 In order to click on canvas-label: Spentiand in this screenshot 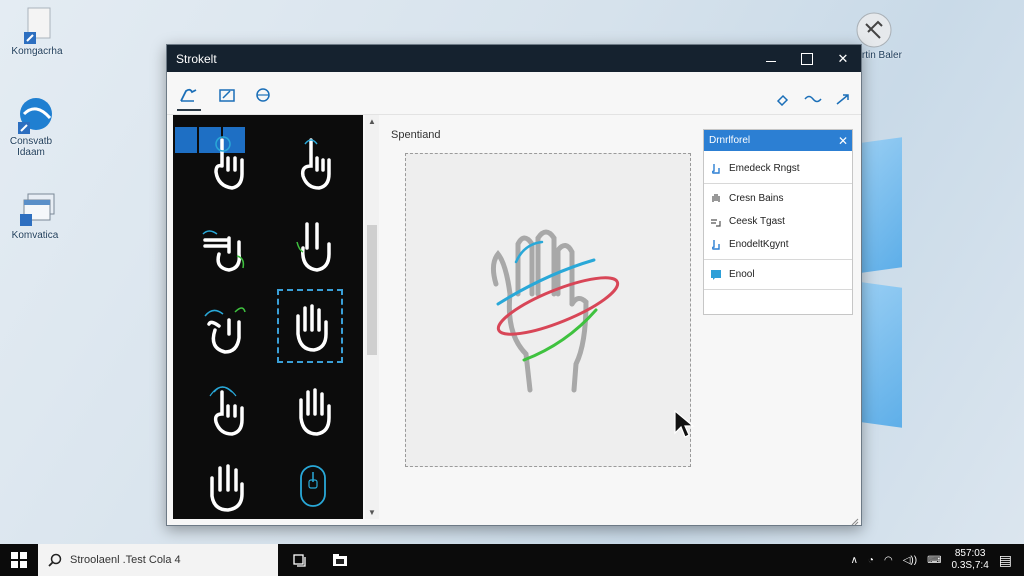, I will do `click(416, 135)`.